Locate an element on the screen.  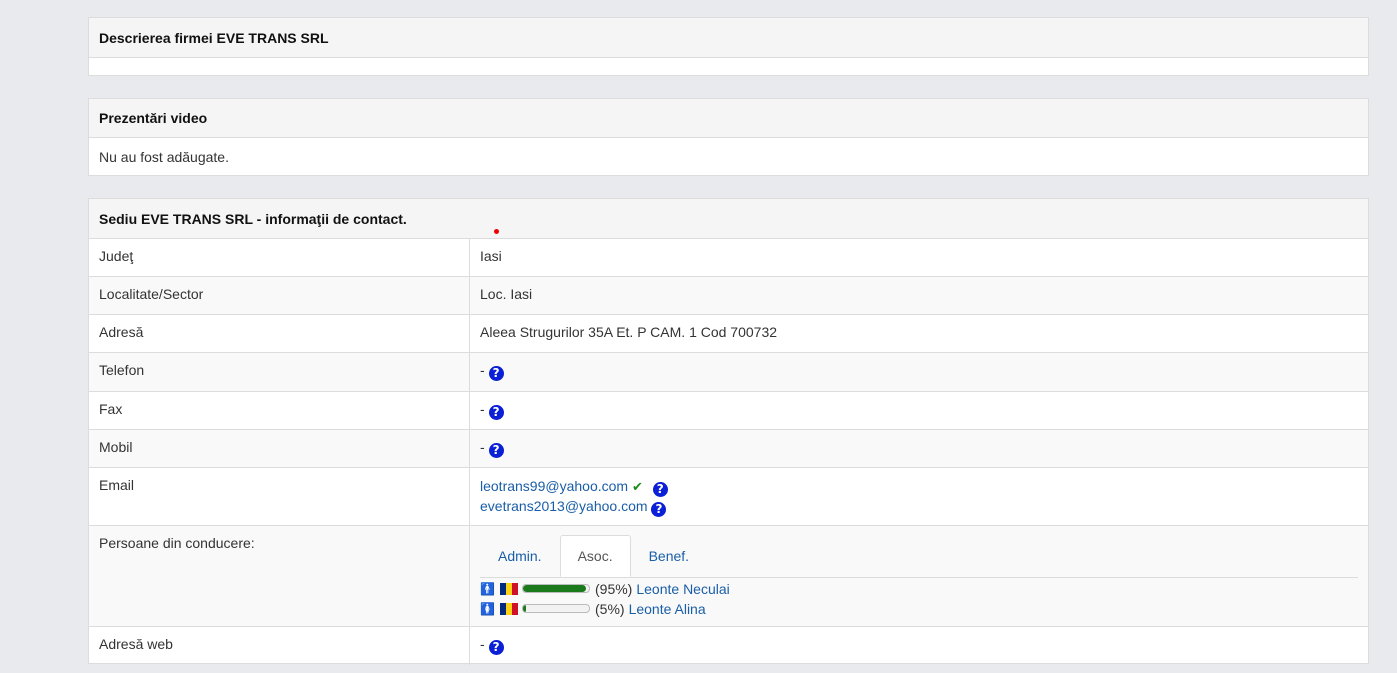
description-title: Descrierea firmei EVE TRANS SRL is located at coordinates (214, 37).